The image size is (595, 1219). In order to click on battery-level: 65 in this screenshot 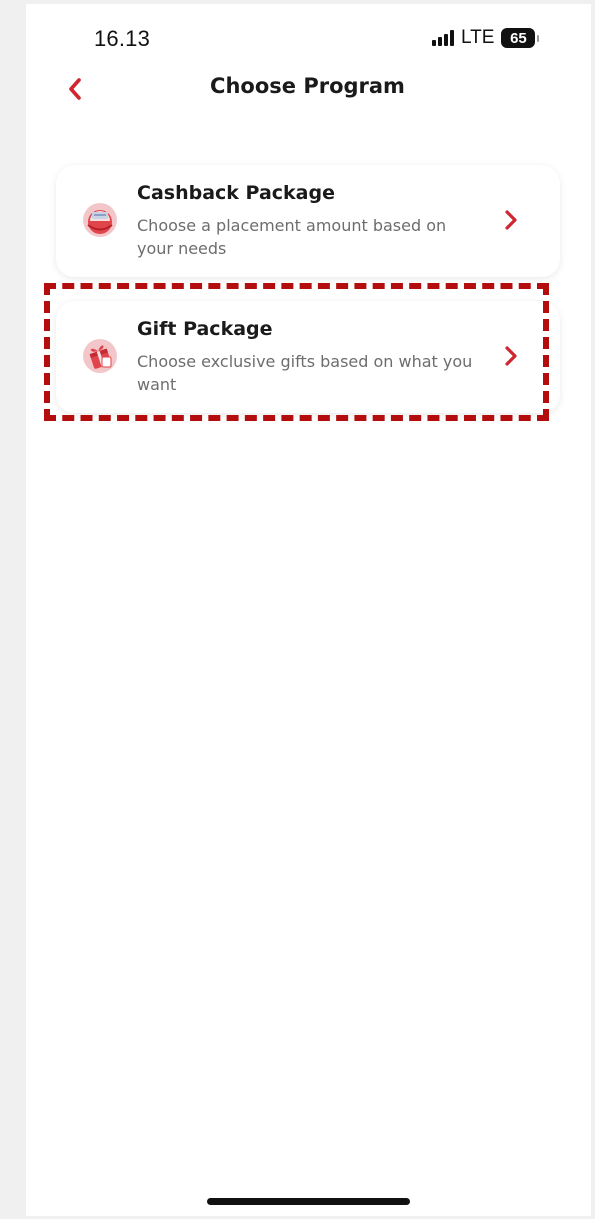, I will do `click(518, 38)`.